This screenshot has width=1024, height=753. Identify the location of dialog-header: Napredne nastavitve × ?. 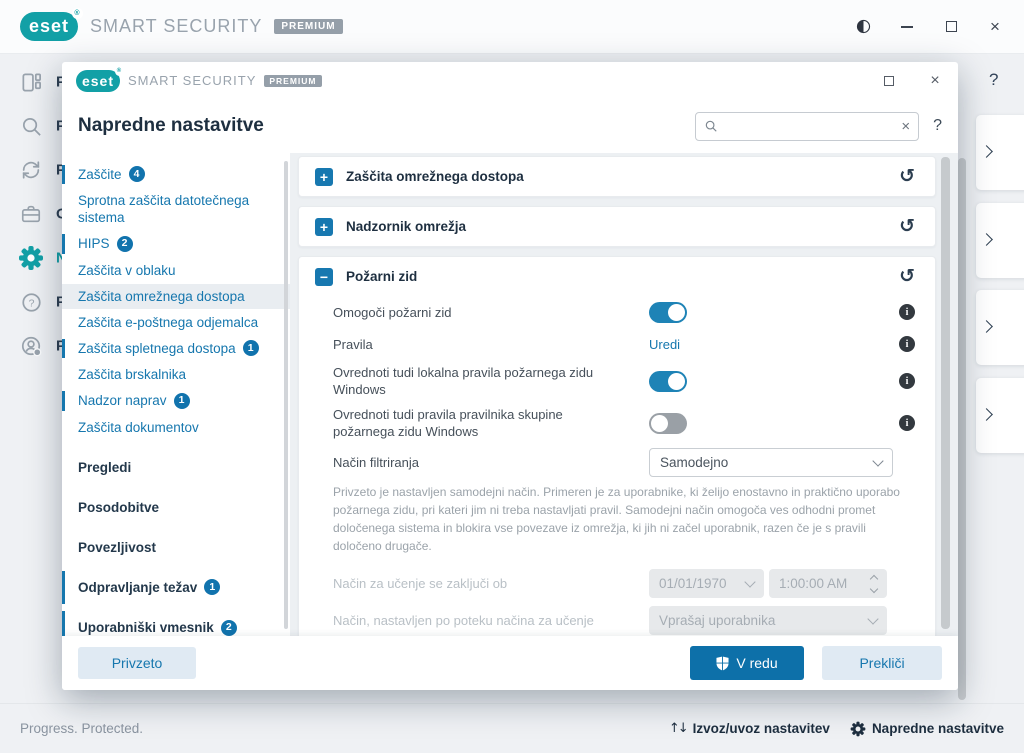
(510, 126).